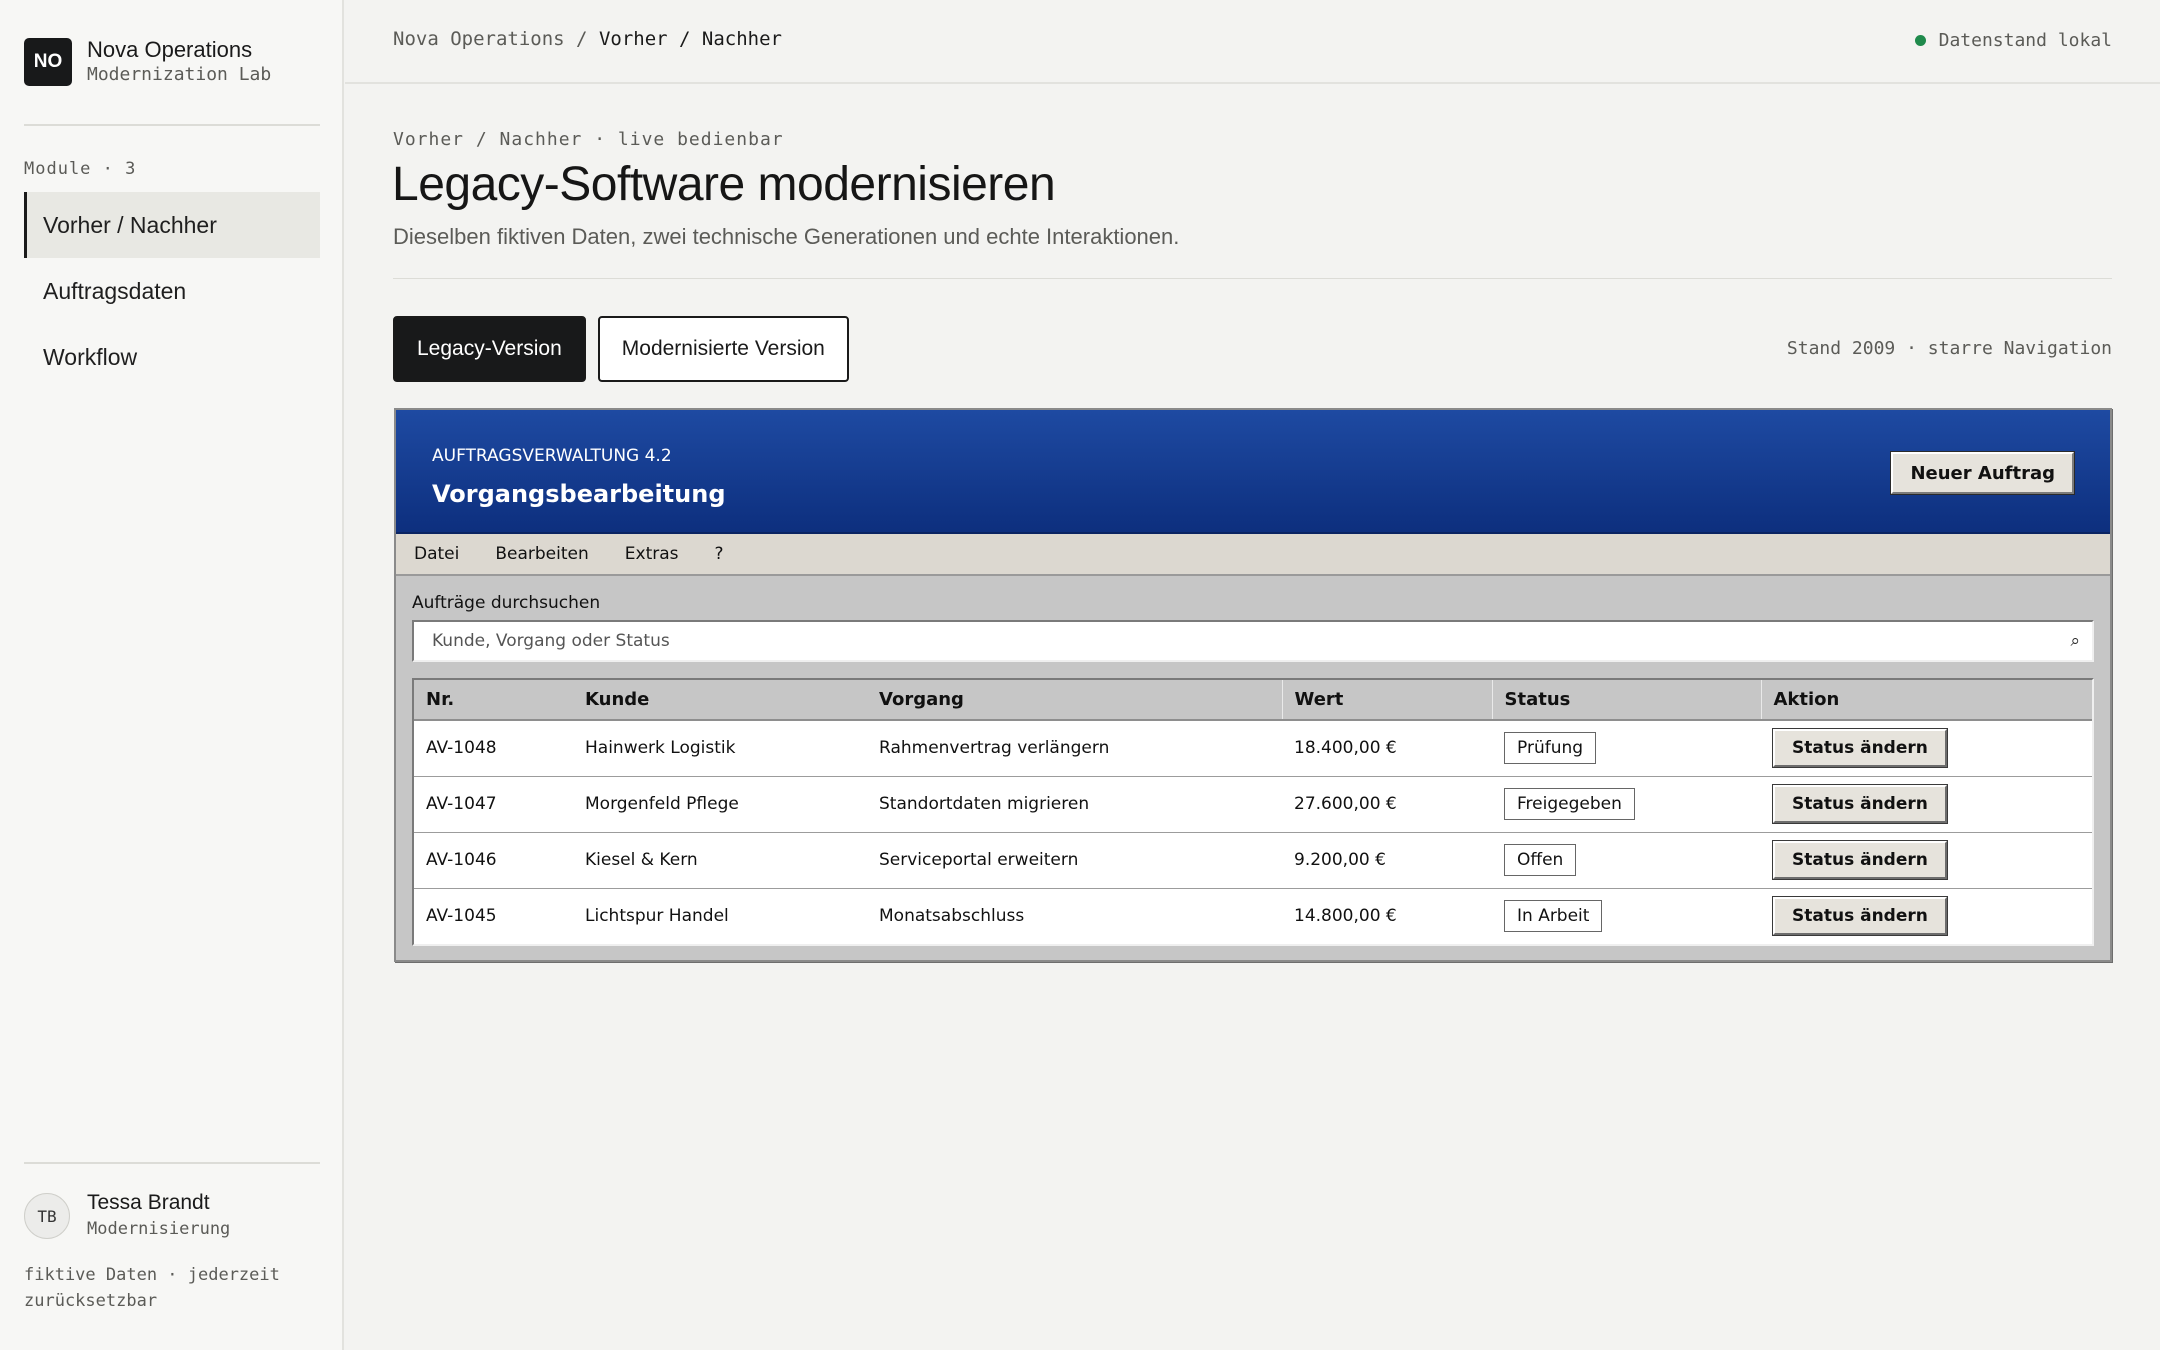 This screenshot has height=1350, width=2160. What do you see at coordinates (1920, 40) in the screenshot?
I see `status-dot-icon` at bounding box center [1920, 40].